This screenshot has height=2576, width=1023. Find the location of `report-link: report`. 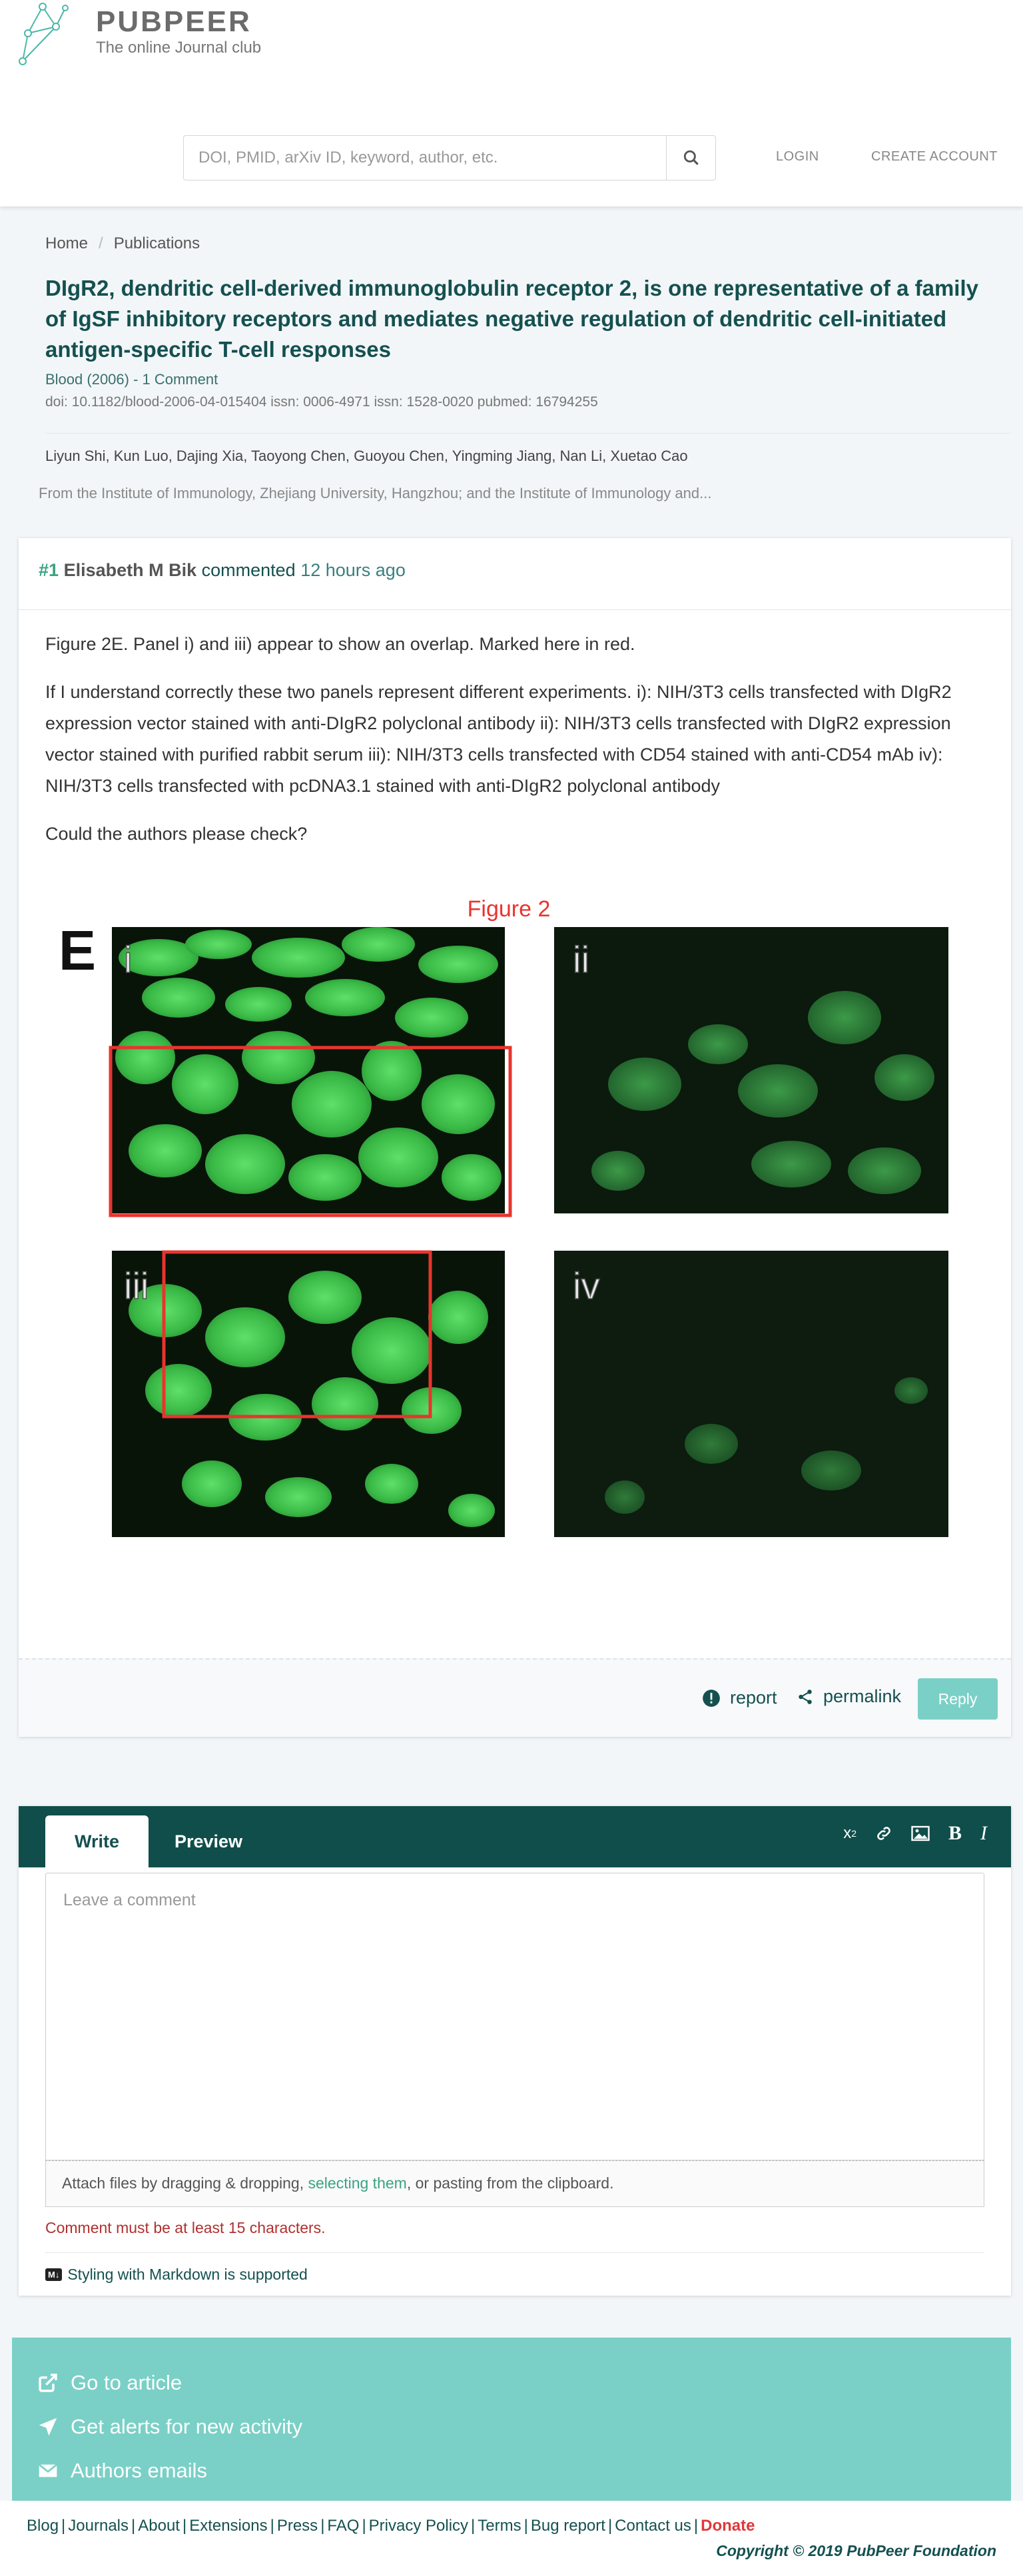

report-link: report is located at coordinates (739, 1698).